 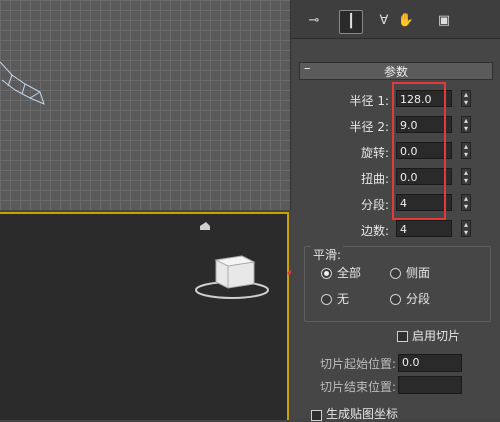 I want to click on radius2-spinner: ▴ ▾, so click(x=466, y=124).